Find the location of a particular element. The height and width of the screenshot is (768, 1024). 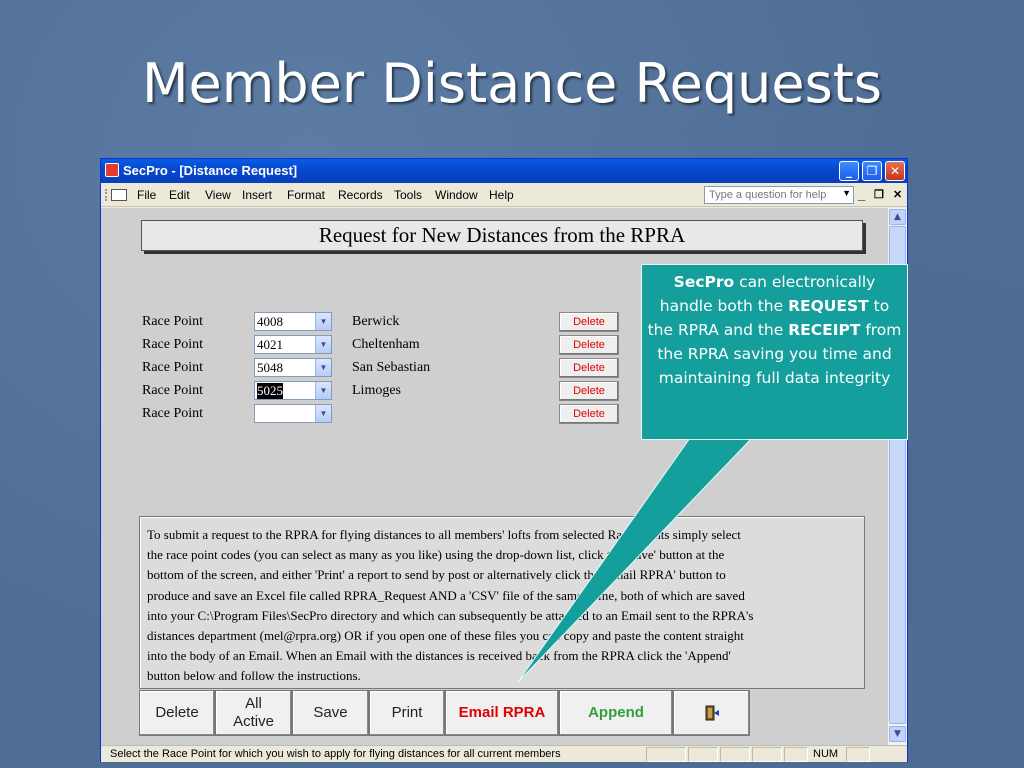

callout-request: REQUEST is located at coordinates (828, 306).